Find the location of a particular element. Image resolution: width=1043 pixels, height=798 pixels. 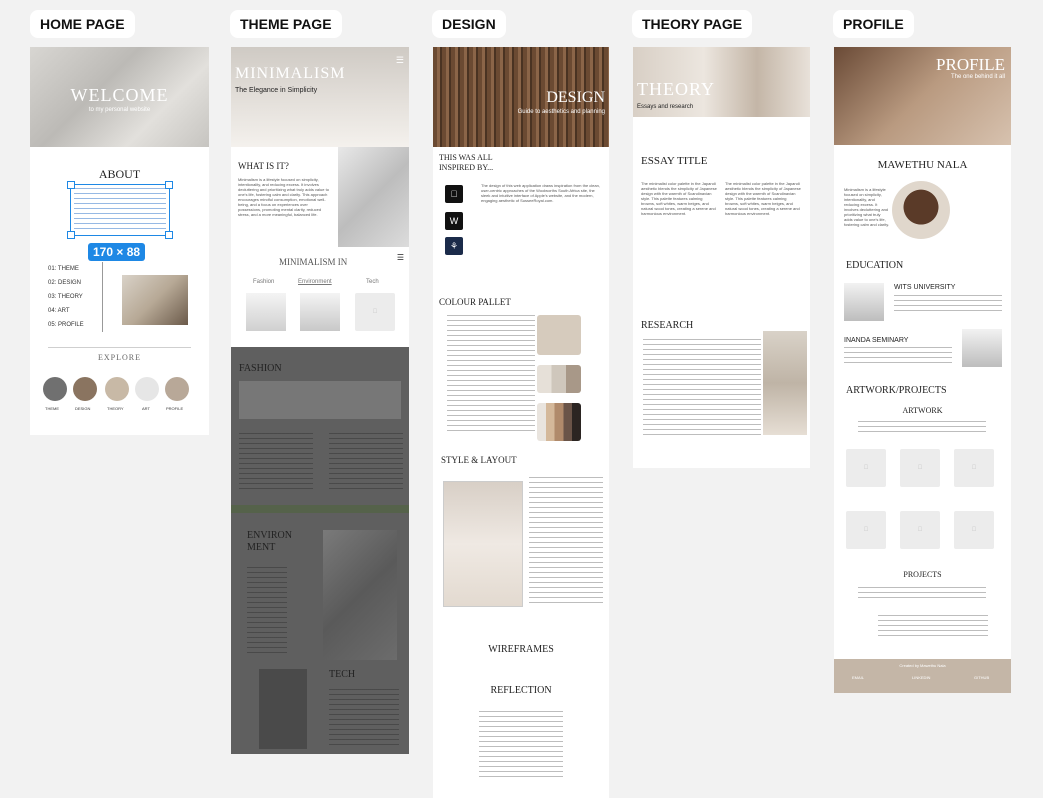

design-hero: DESIGN Guide to aesthetics and planning is located at coordinates (521, 97).